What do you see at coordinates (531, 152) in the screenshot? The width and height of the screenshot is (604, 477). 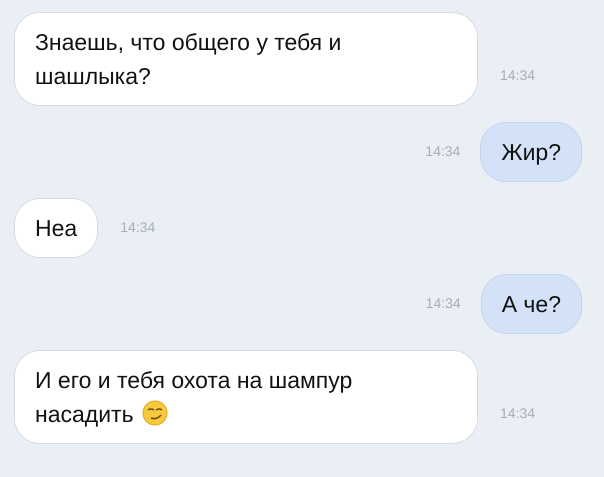 I see `sent-message-bubble: Жир?` at bounding box center [531, 152].